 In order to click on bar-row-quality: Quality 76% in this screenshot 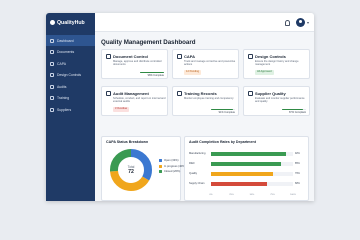, I will do `click(244, 174)`.